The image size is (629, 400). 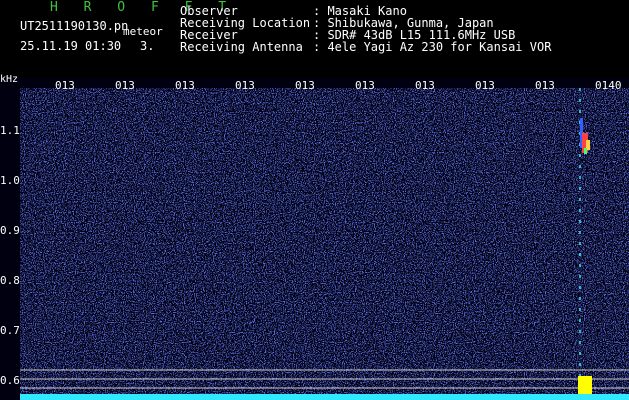 I want to click on x-tick-label: 0140, so click(x=608, y=85).